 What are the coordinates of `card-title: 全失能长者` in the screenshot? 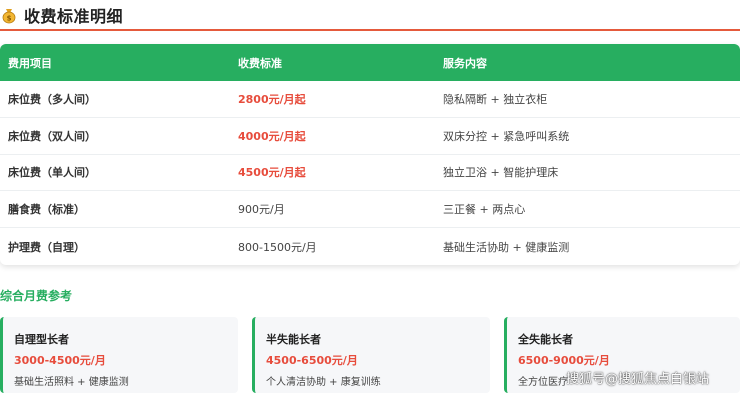 It's located at (545, 339).